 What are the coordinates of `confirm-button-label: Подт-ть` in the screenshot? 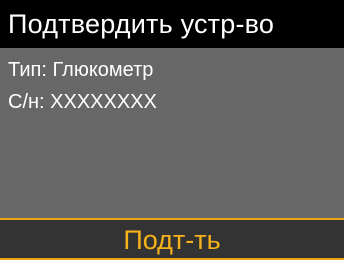 It's located at (172, 240).